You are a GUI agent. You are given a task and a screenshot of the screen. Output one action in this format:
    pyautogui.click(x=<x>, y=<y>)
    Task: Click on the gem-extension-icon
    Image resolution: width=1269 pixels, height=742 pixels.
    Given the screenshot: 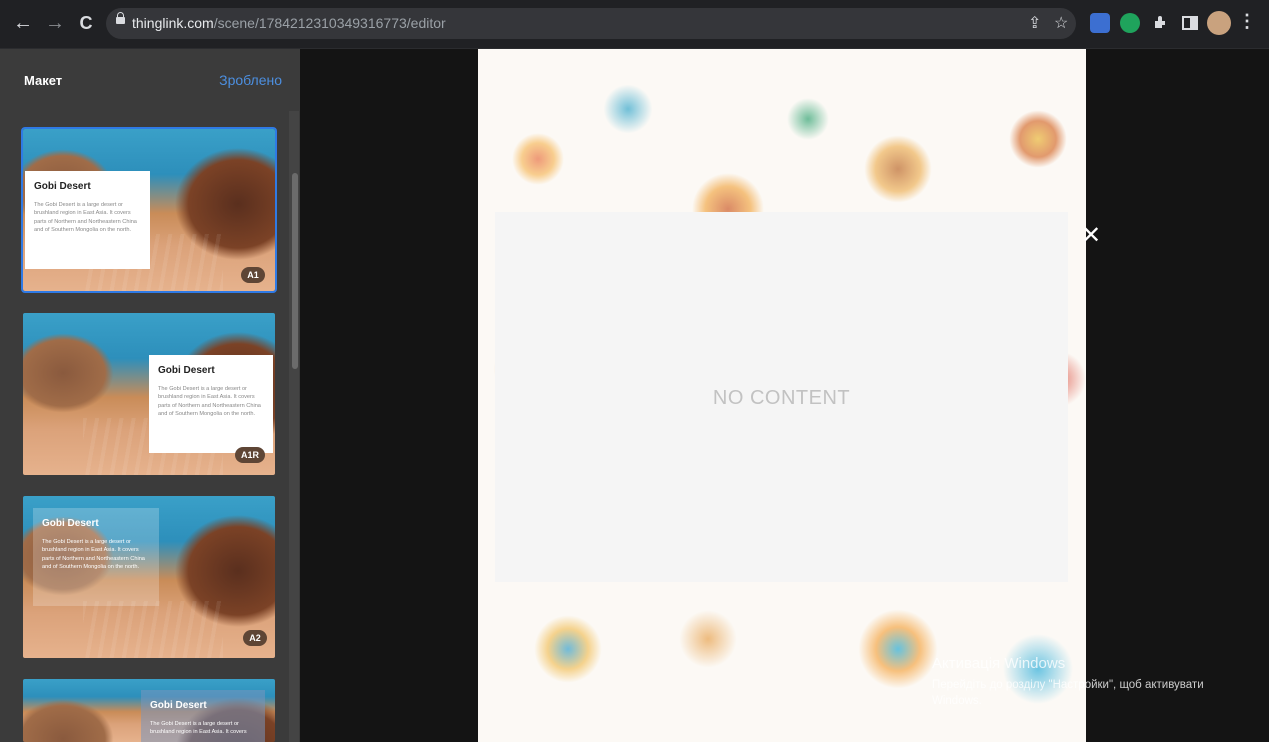 What is the action you would take?
    pyautogui.click(x=1130, y=23)
    